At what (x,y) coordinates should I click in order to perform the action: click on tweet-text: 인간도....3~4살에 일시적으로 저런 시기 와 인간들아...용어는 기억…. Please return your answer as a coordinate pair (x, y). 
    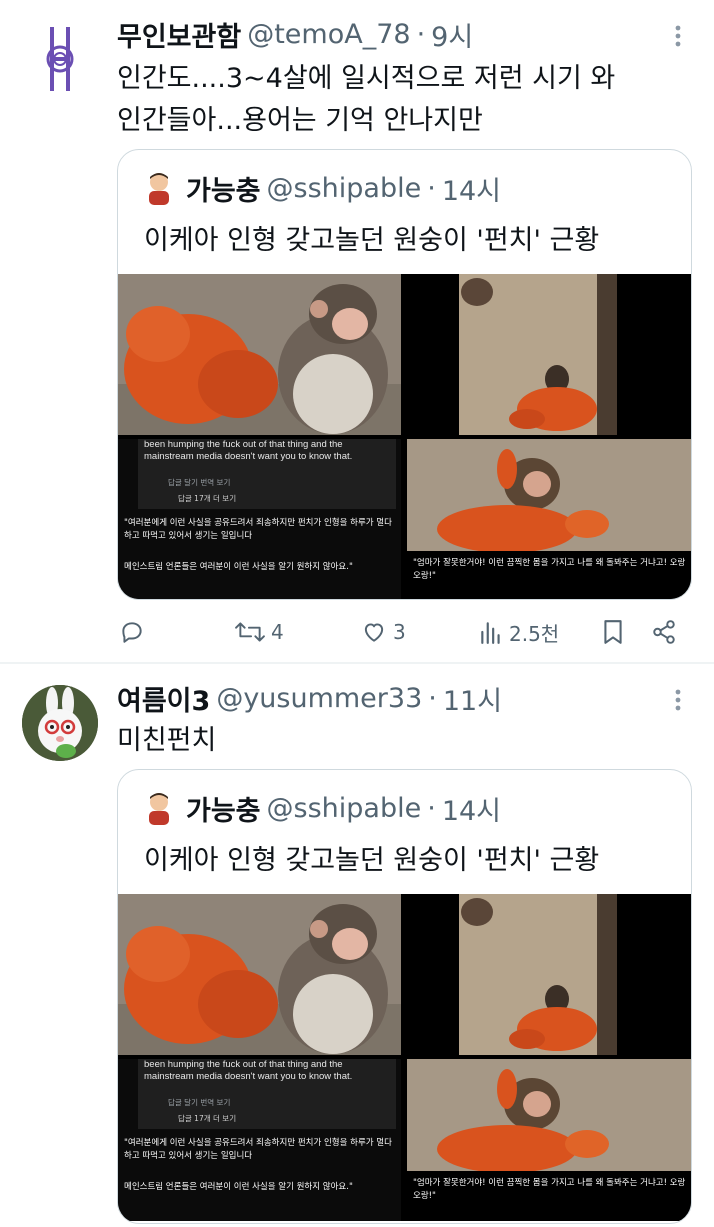
    Looking at the image, I should click on (407, 100).